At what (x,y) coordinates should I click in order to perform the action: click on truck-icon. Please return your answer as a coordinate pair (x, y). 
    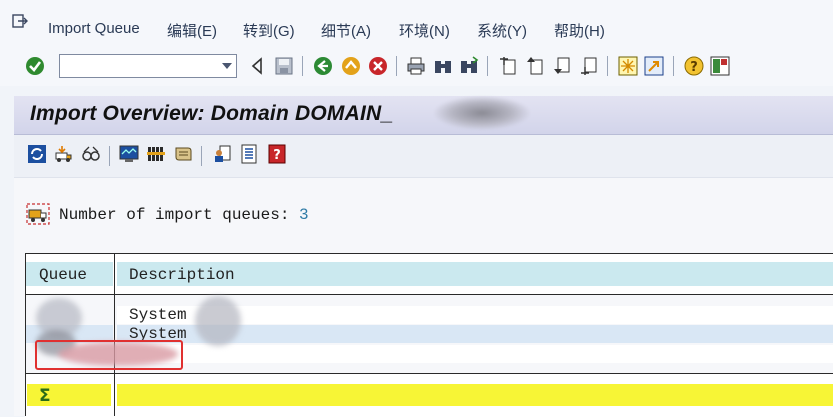
    Looking at the image, I should click on (38, 214).